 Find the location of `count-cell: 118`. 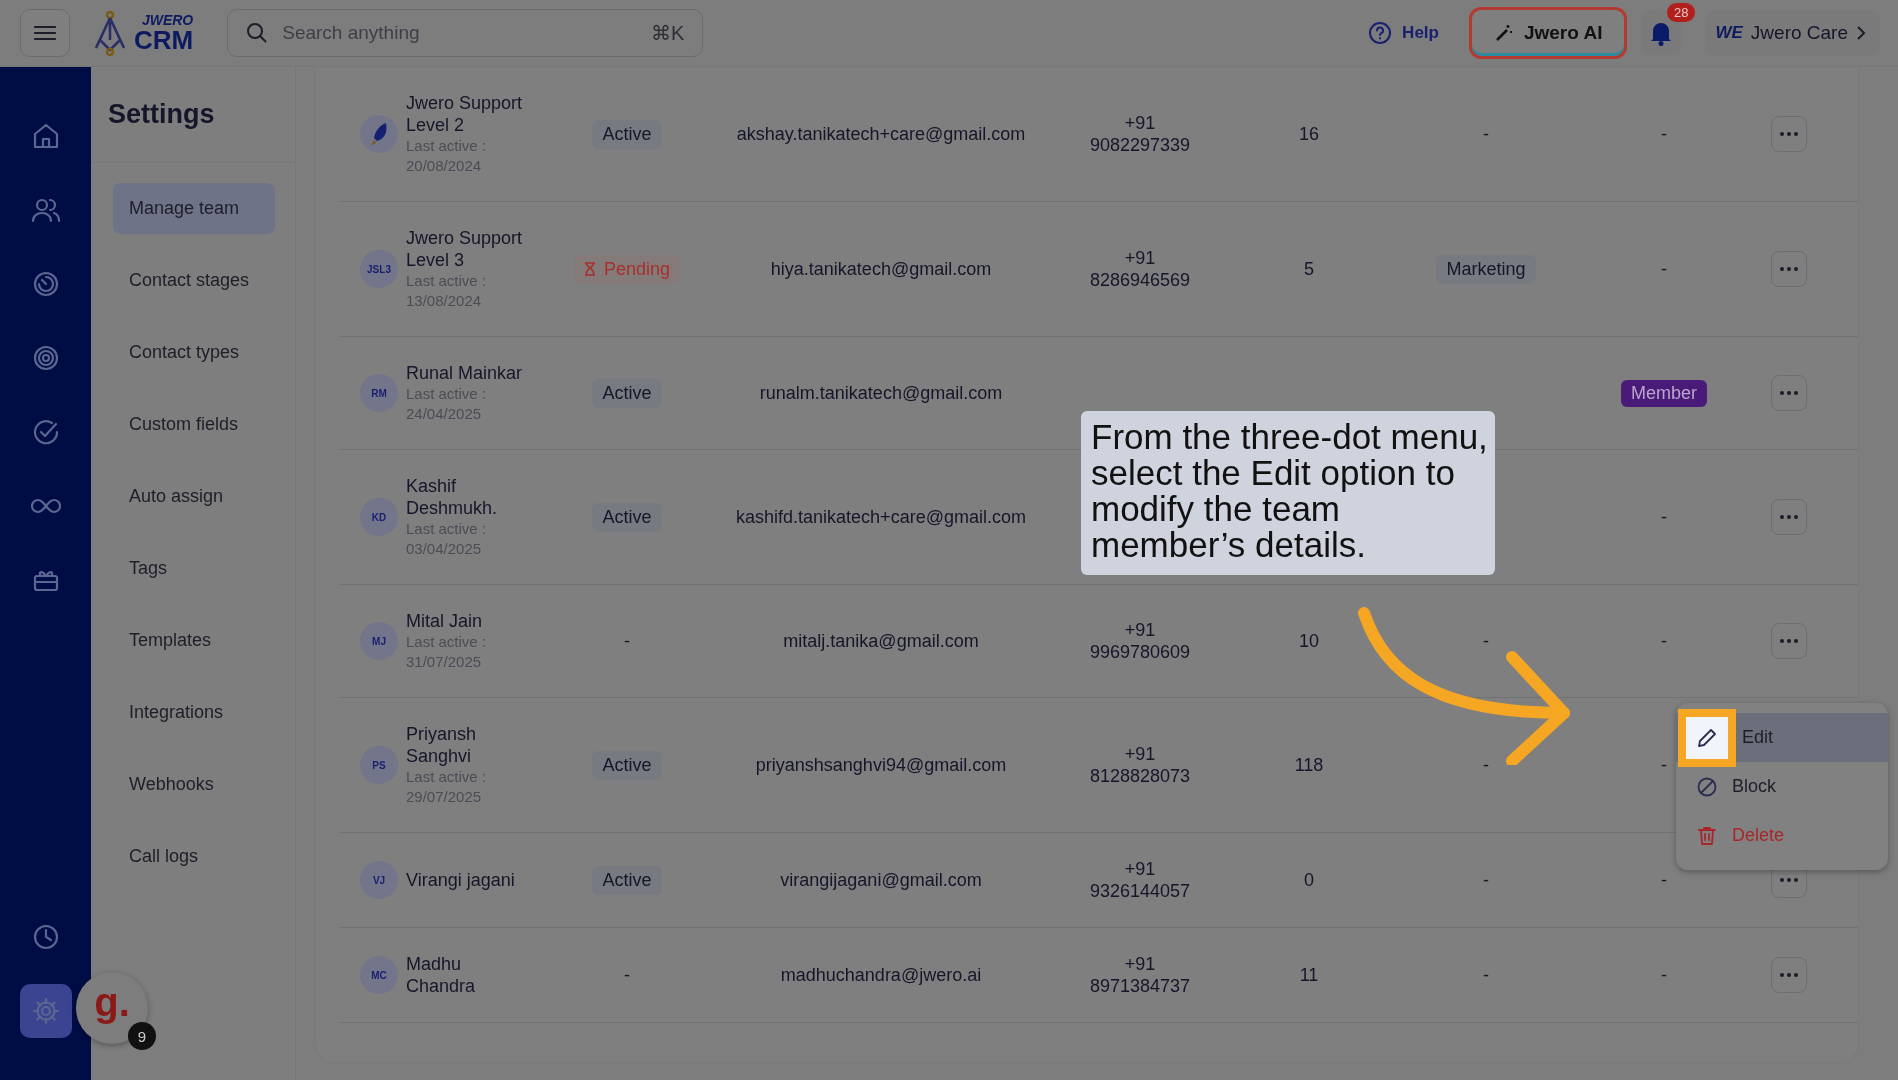

count-cell: 118 is located at coordinates (1309, 765).